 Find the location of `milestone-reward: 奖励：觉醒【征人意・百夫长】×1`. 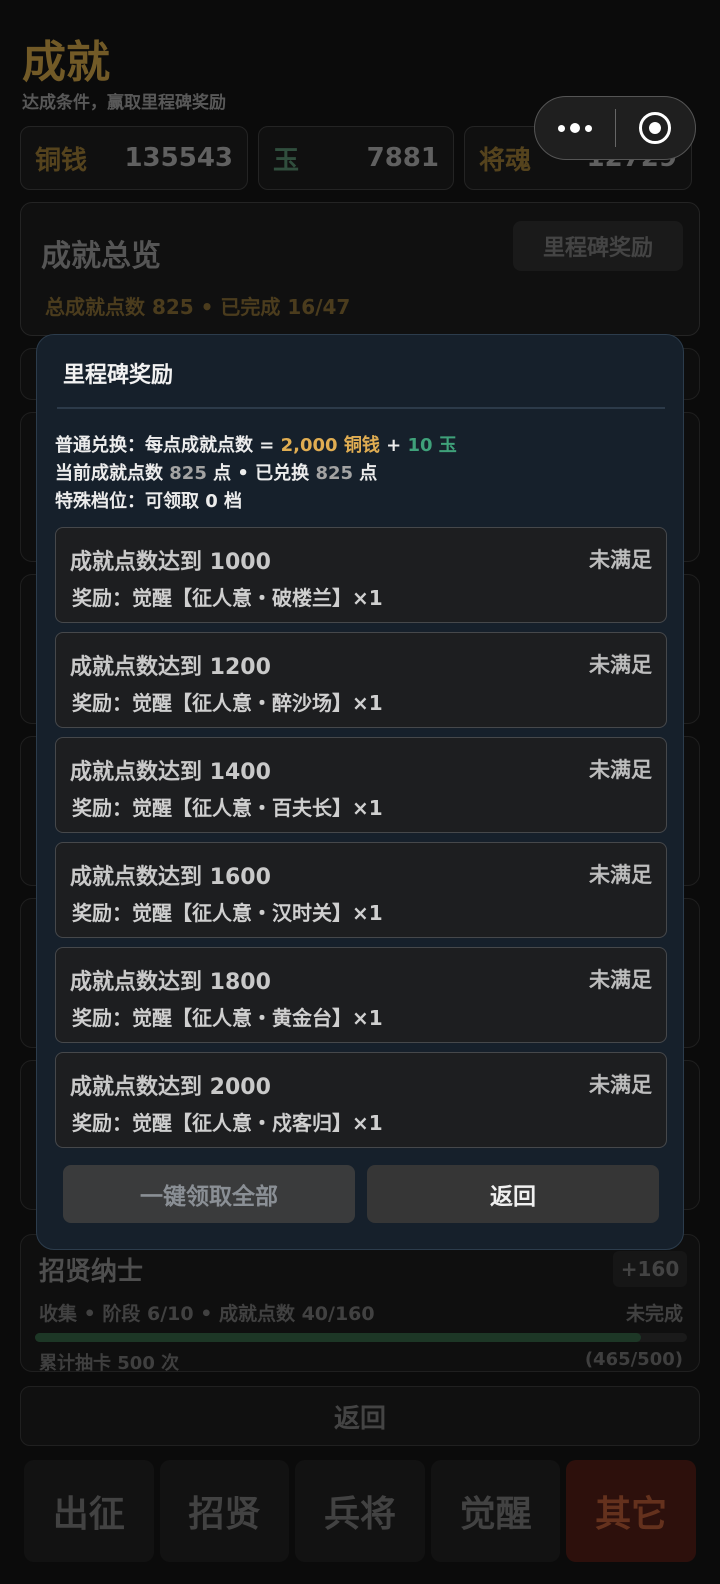

milestone-reward: 奖励：觉醒【征人意・百夫长】×1 is located at coordinates (227, 808).